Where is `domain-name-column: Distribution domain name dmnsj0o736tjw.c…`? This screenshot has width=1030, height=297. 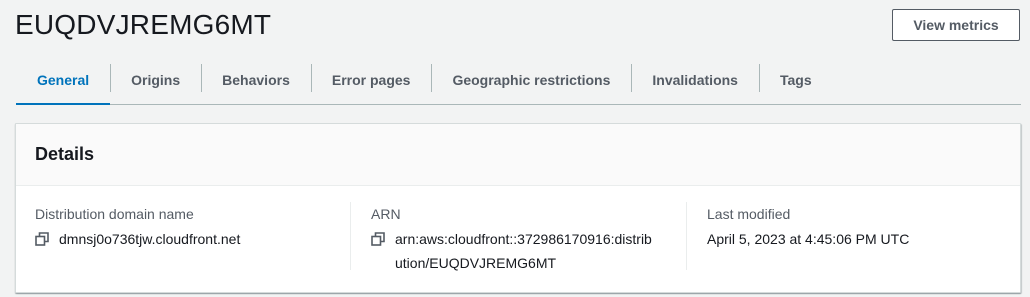 domain-name-column: Distribution domain name dmnsj0o736tjw.c… is located at coordinates (137, 227).